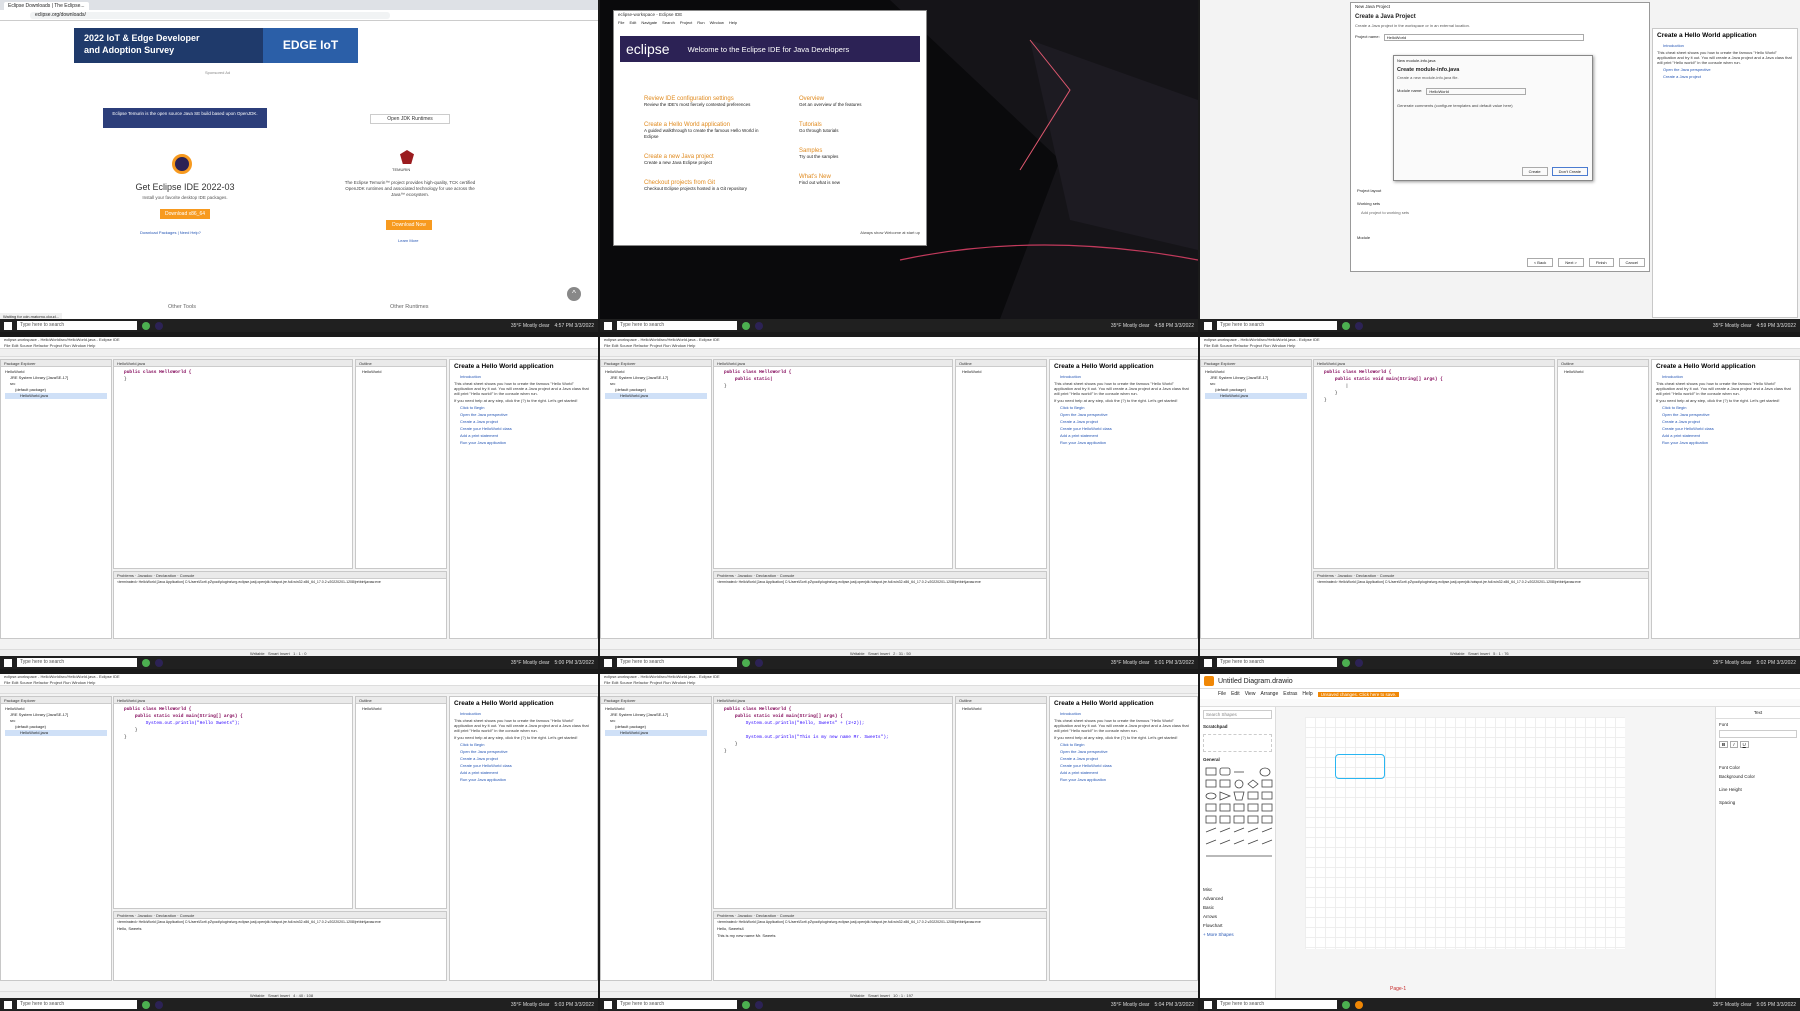 The height and width of the screenshot is (1011, 1800). What do you see at coordinates (1269, 694) in the screenshot?
I see `drawio-menu-arrange: Arrange` at bounding box center [1269, 694].